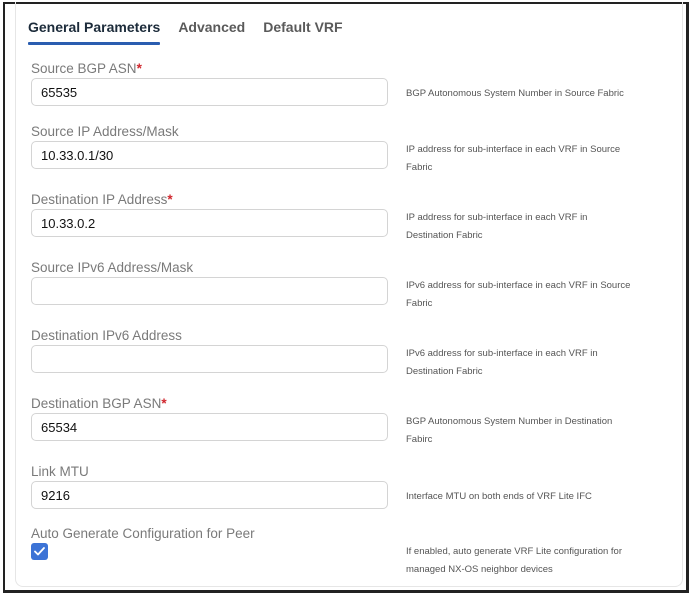 The image size is (694, 599). I want to click on field-label: Destination IPv6 Address, so click(106, 335).